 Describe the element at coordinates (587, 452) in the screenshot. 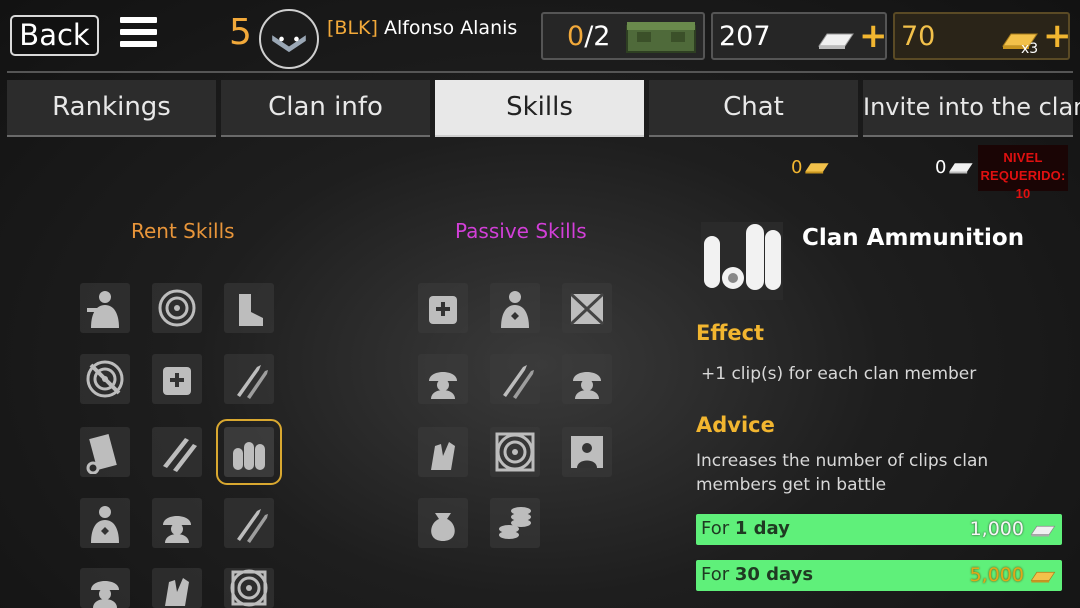

I see `flag-soldier-icon` at that location.